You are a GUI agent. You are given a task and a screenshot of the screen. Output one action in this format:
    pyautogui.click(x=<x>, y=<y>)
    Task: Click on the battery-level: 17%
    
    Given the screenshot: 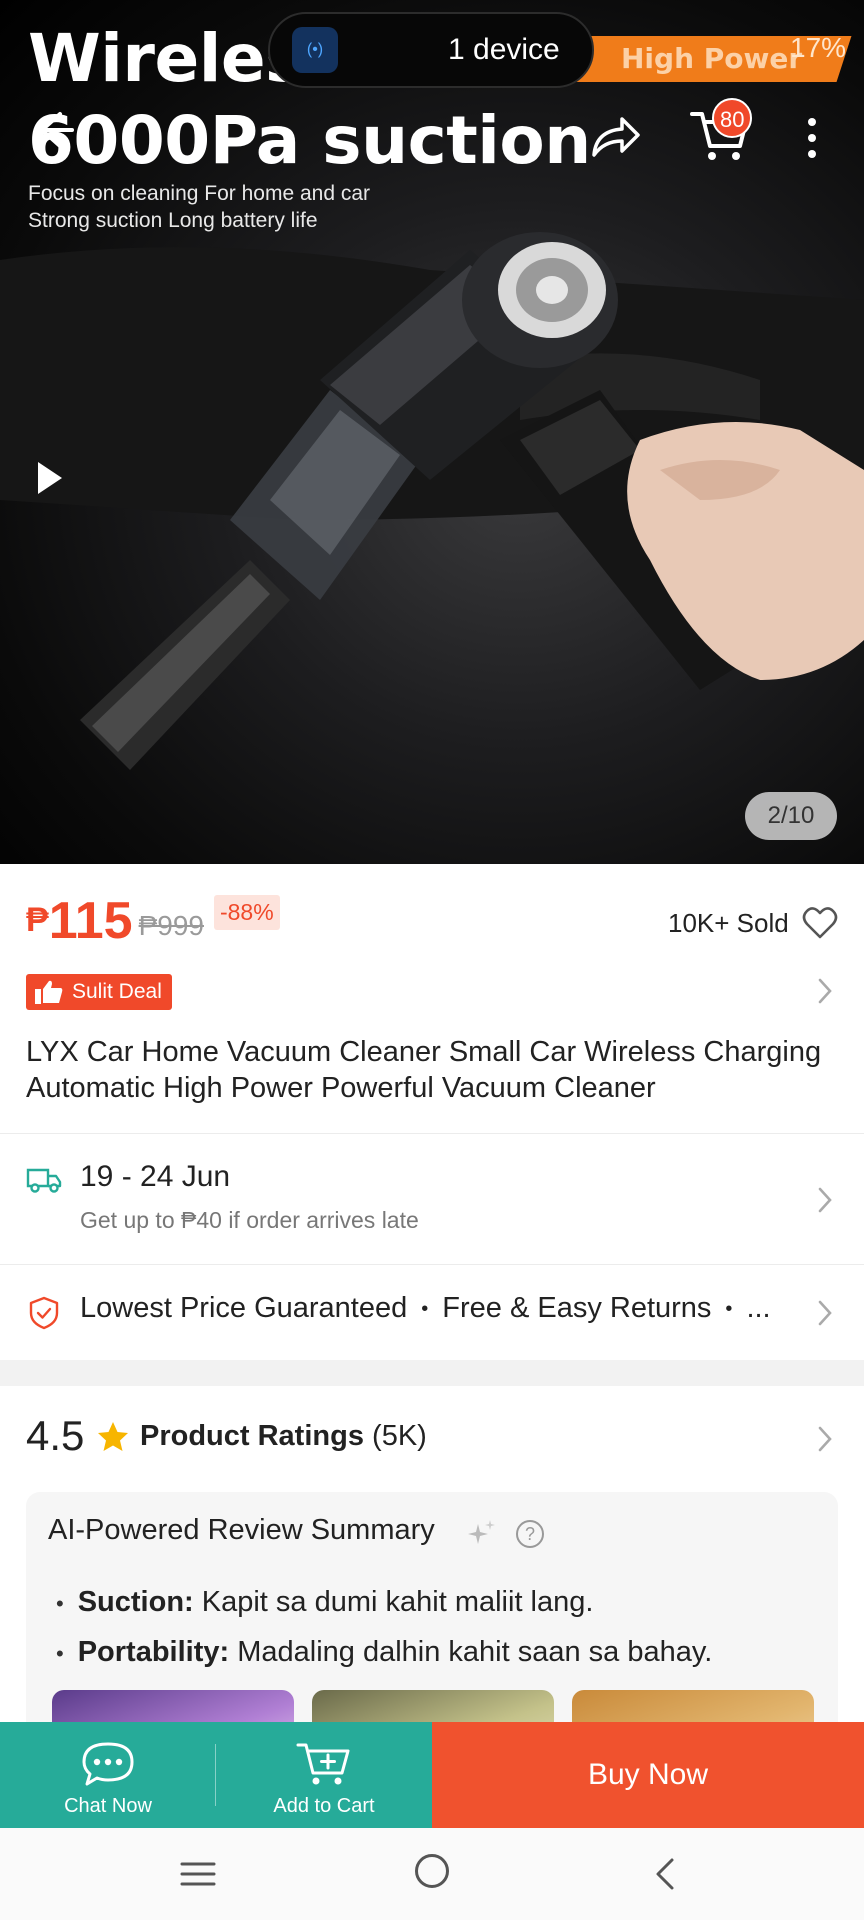 What is the action you would take?
    pyautogui.click(x=818, y=47)
    